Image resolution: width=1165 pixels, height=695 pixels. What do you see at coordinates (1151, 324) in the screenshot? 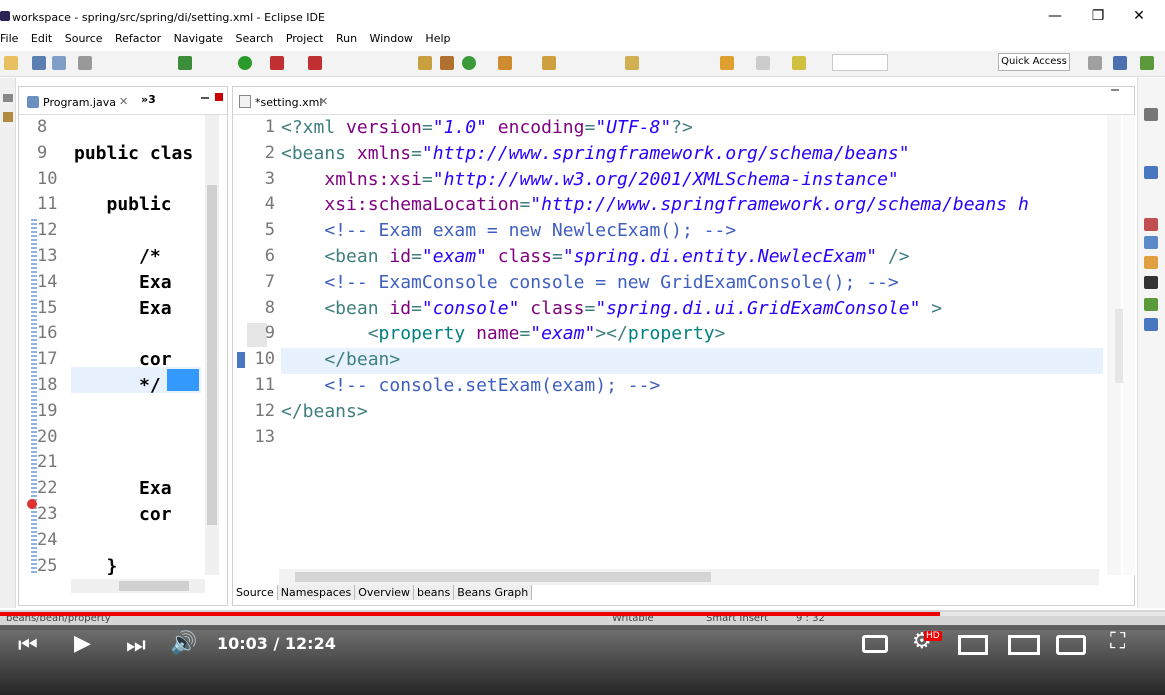
I see `servers-icon` at bounding box center [1151, 324].